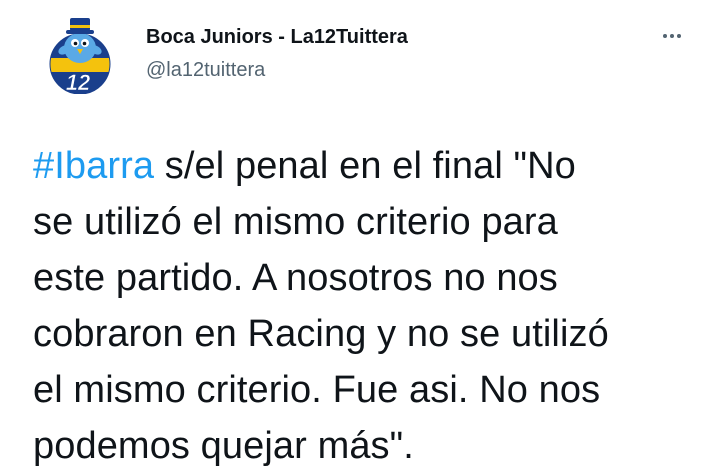  What do you see at coordinates (365, 166) in the screenshot?
I see `tweet-text-fragment: s/el penal en el final "No` at bounding box center [365, 166].